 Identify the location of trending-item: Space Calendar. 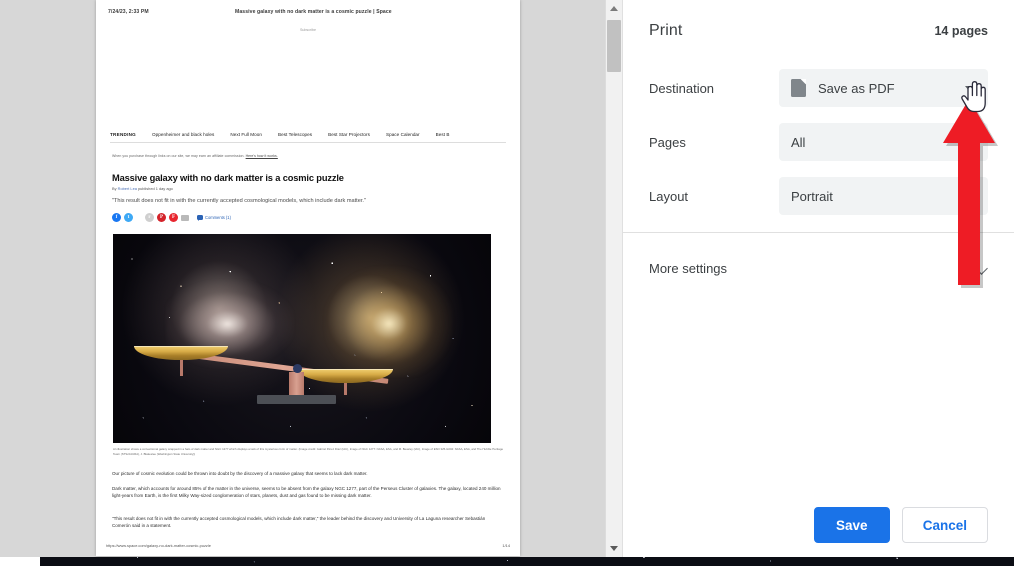
(402, 134).